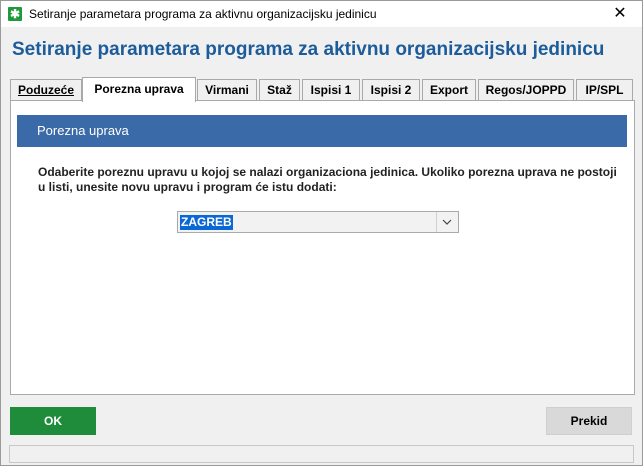 This screenshot has height=466, width=643. What do you see at coordinates (620, 14) in the screenshot?
I see `close-button: ✕` at bounding box center [620, 14].